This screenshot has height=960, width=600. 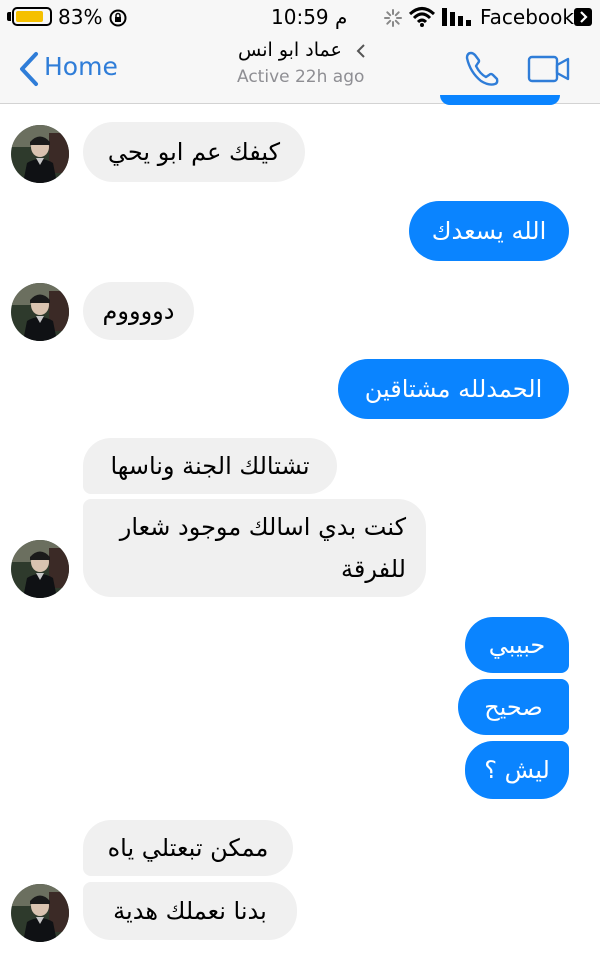 What do you see at coordinates (483, 69) in the screenshot?
I see `phone-icon` at bounding box center [483, 69].